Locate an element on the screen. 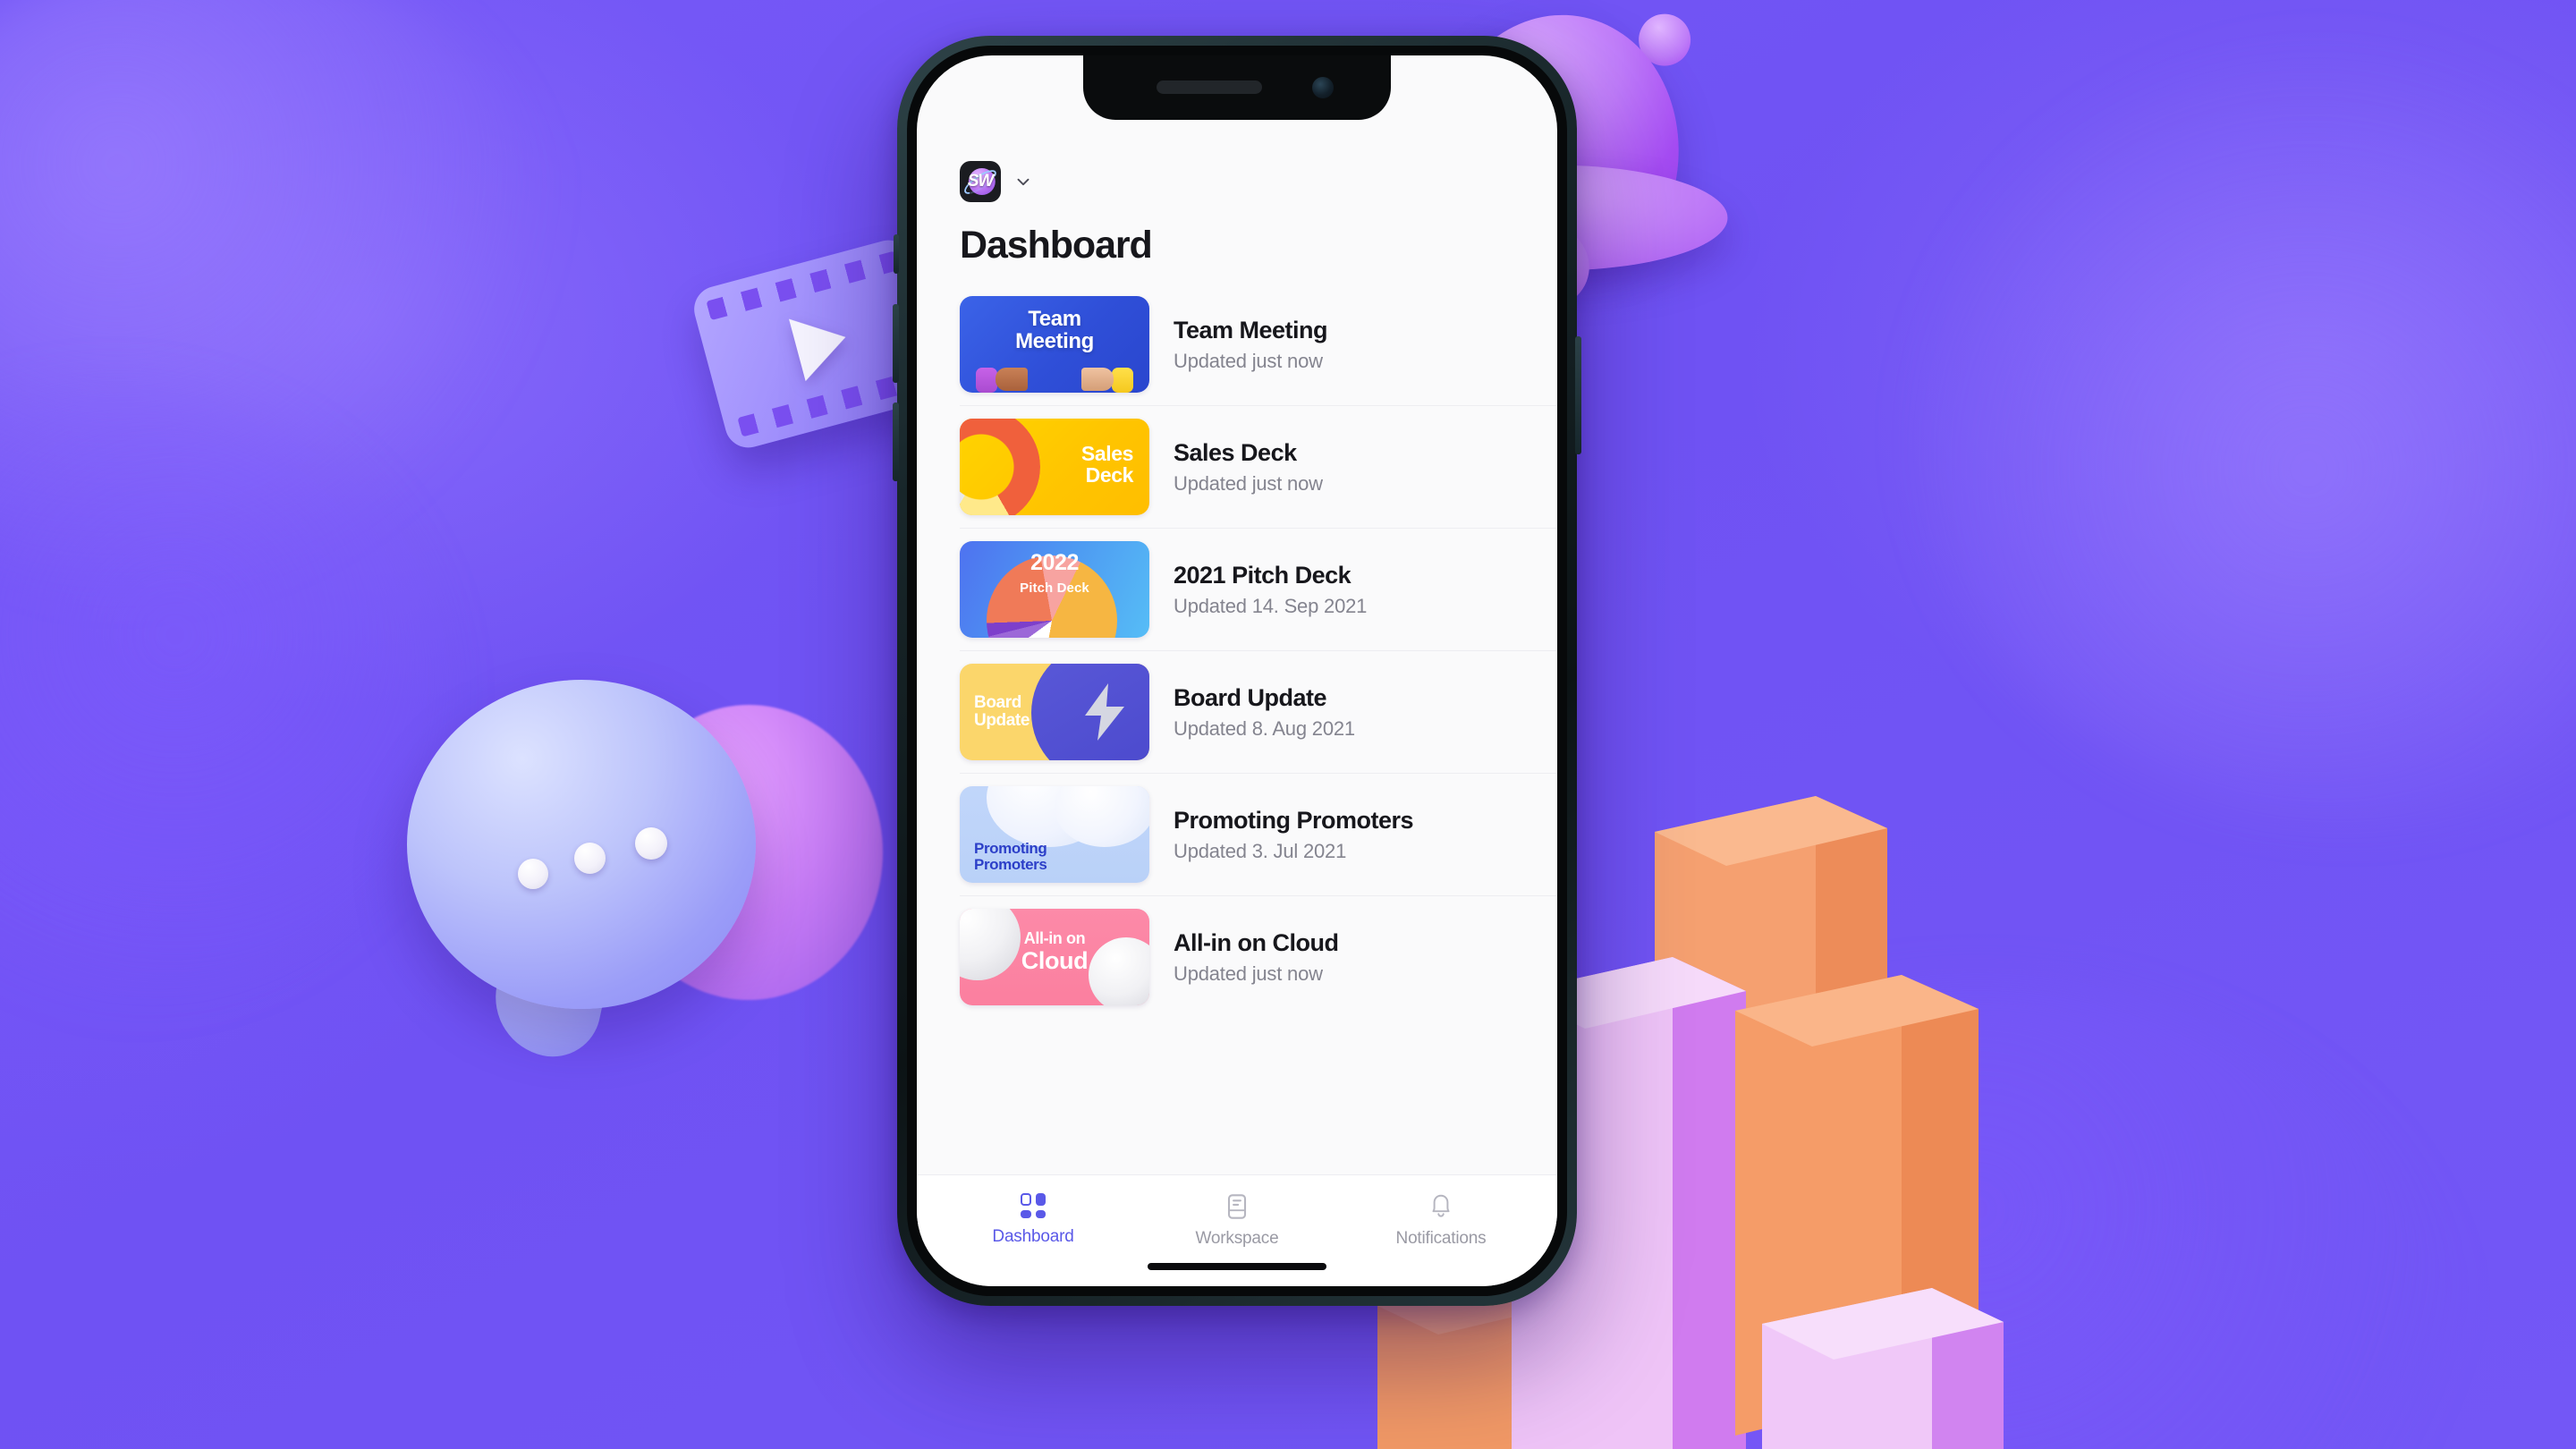 The height and width of the screenshot is (1449, 2576). tab-label: Notifications is located at coordinates (1441, 1238).